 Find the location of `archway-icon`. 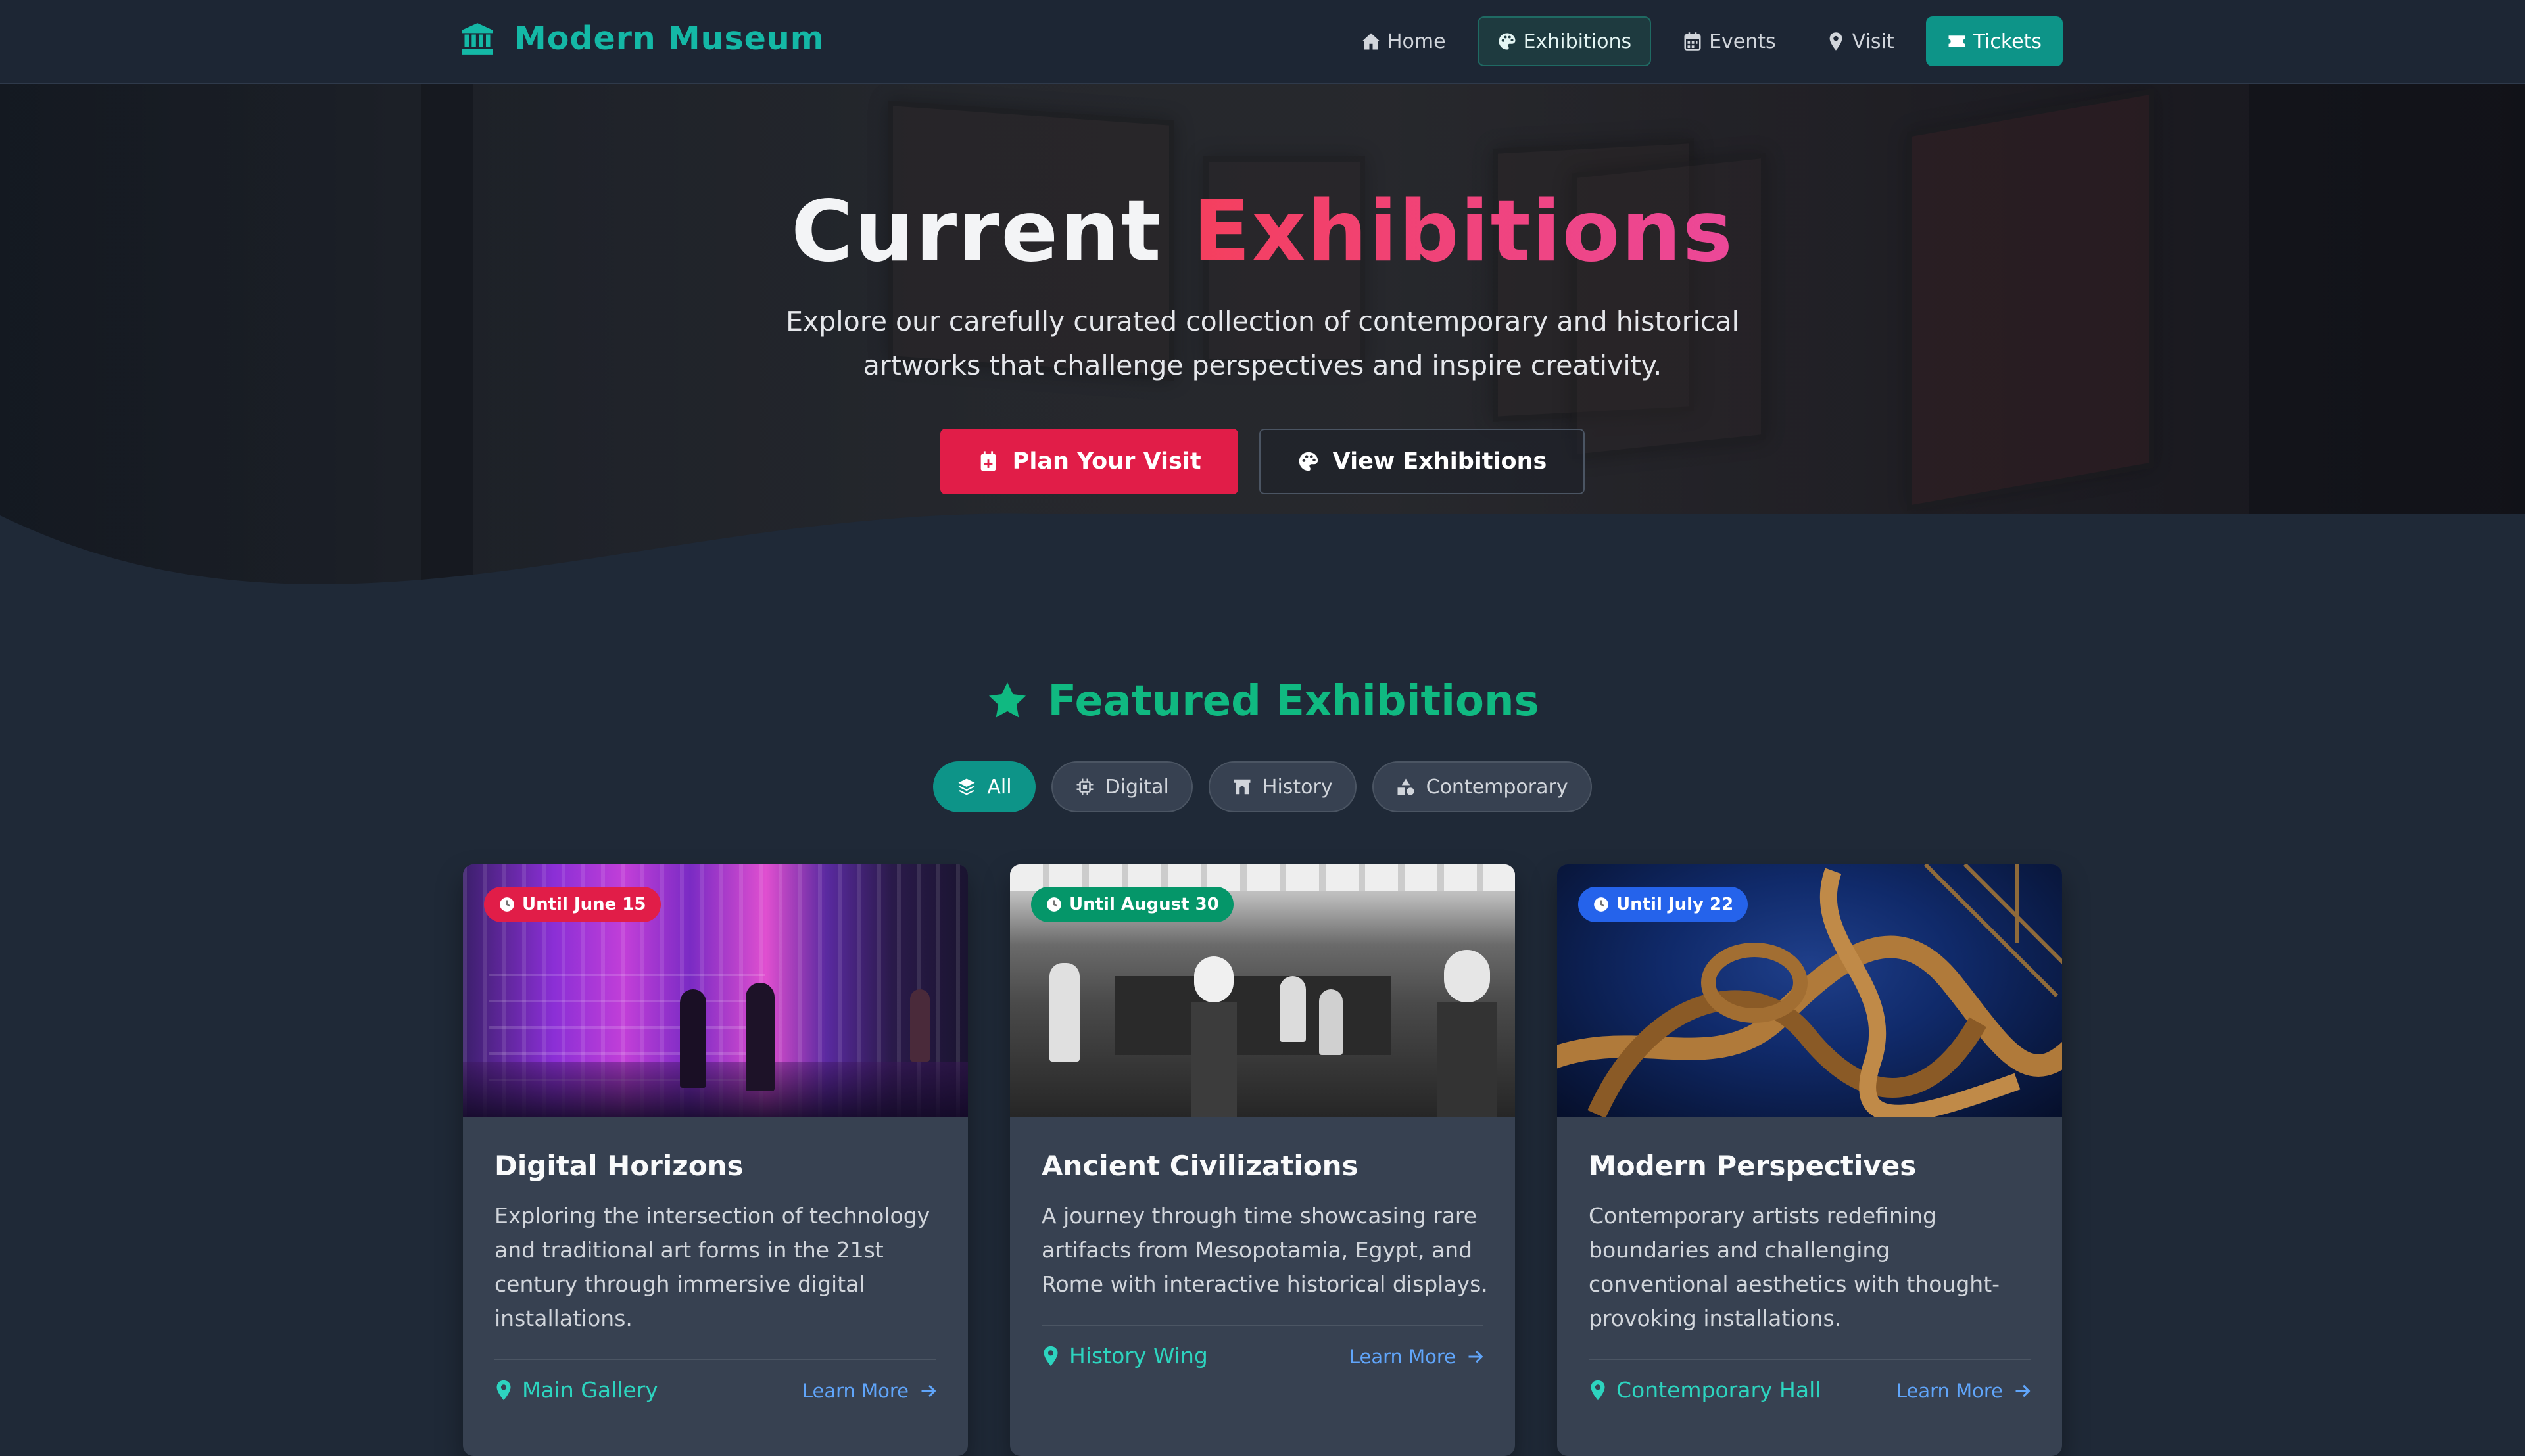

archway-icon is located at coordinates (1242, 787).